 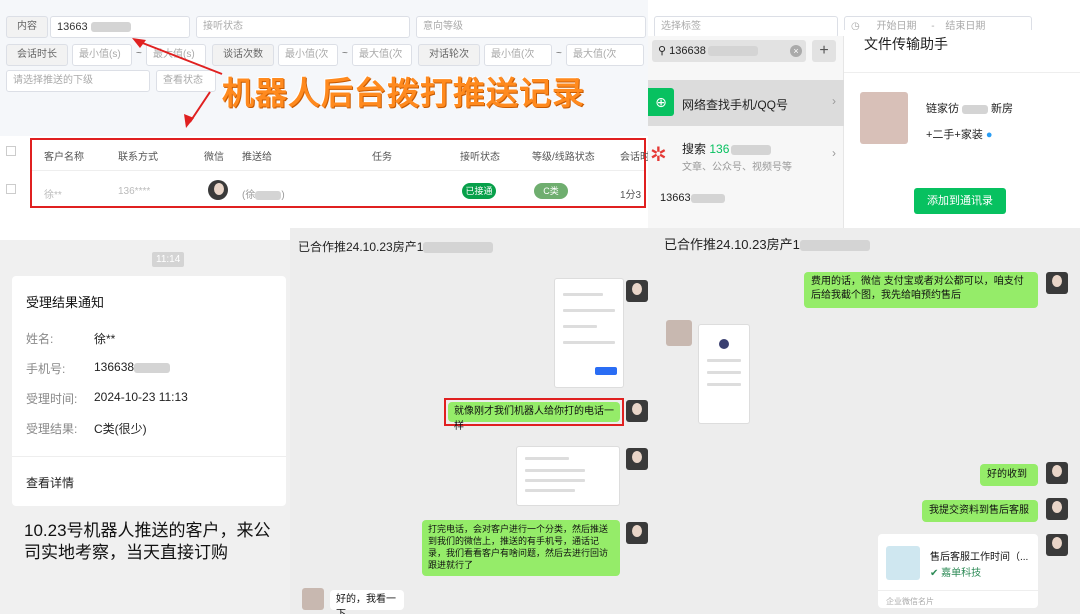 What do you see at coordinates (729, 51) in the screenshot?
I see `search-input: ⚲ 136638 ×` at bounding box center [729, 51].